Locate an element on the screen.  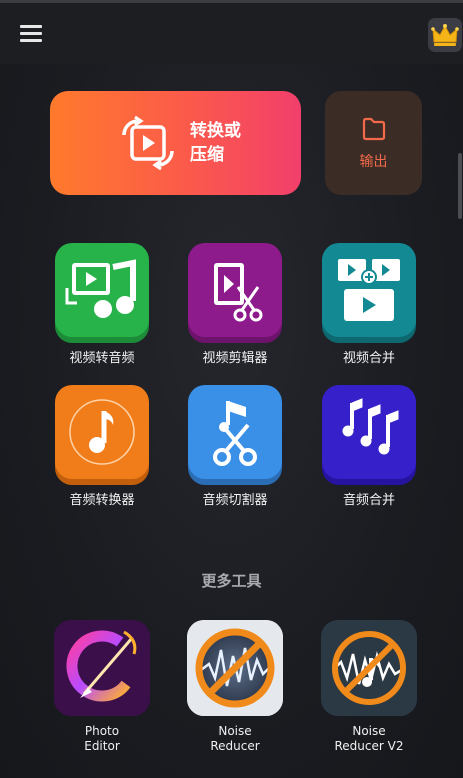
tool-label: 视频合并 is located at coordinates (368, 358).